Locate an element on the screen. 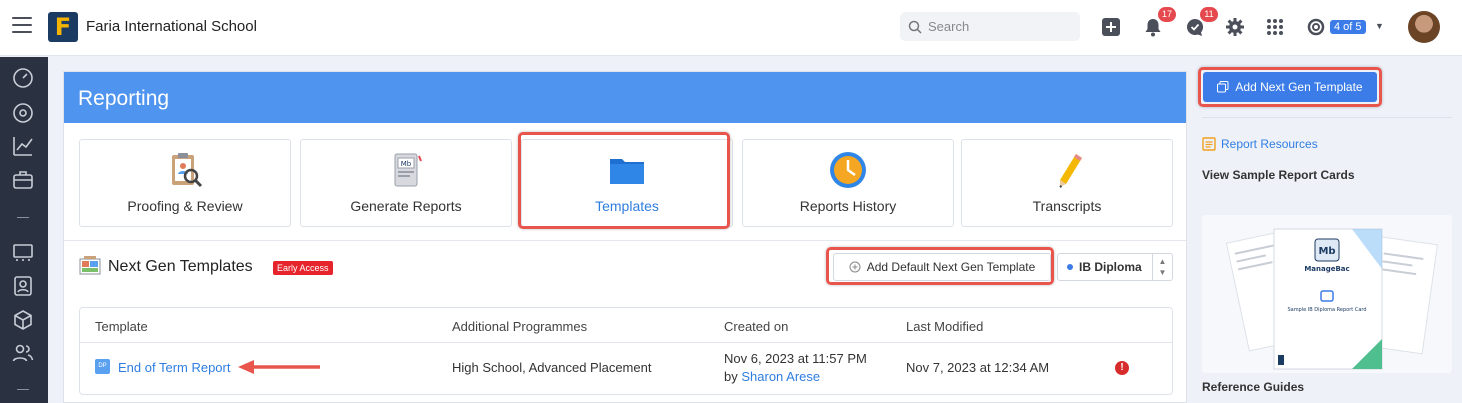 This screenshot has height=403, width=1462. gear-icon is located at coordinates (1235, 27).